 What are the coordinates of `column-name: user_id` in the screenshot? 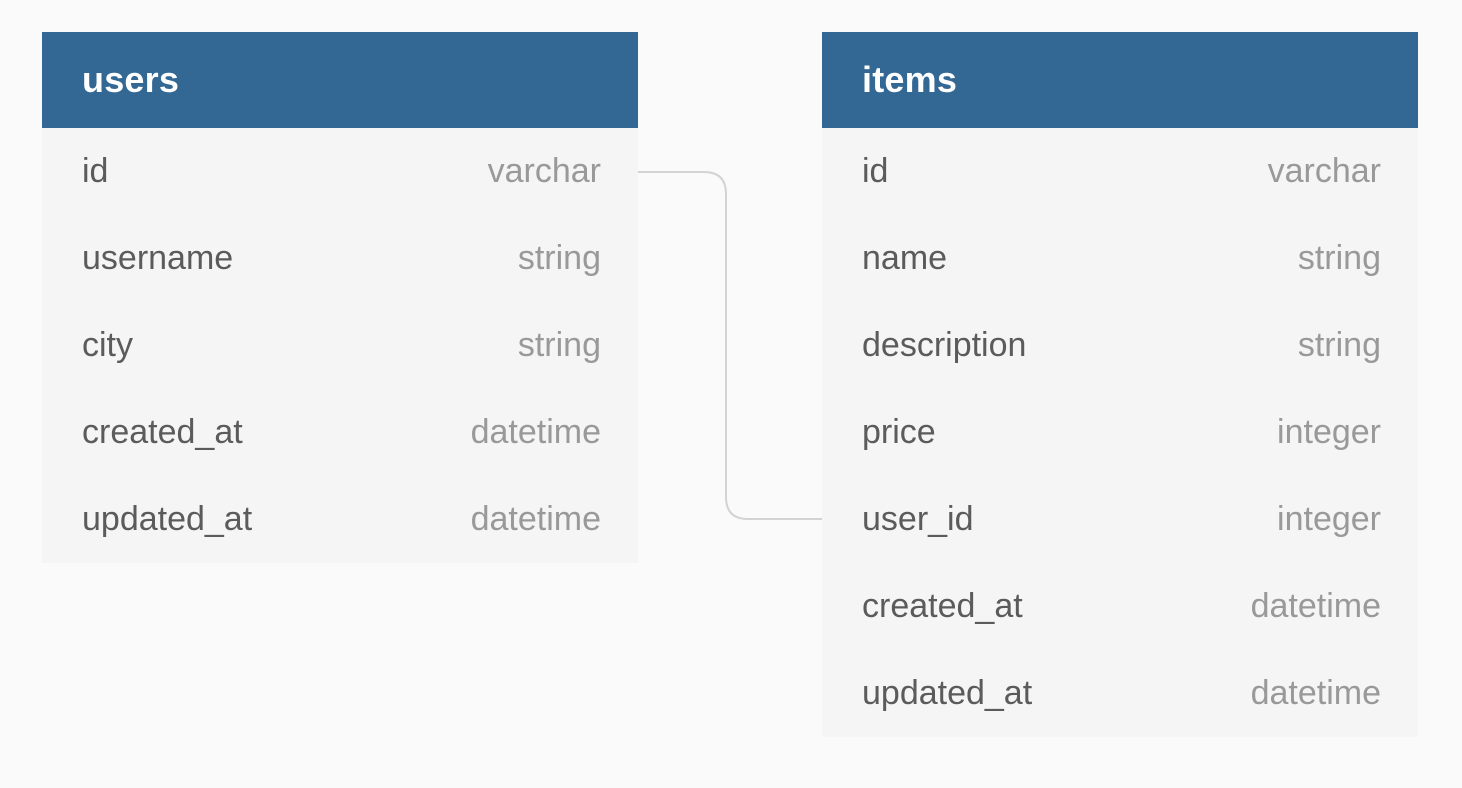 It's located at (918, 519).